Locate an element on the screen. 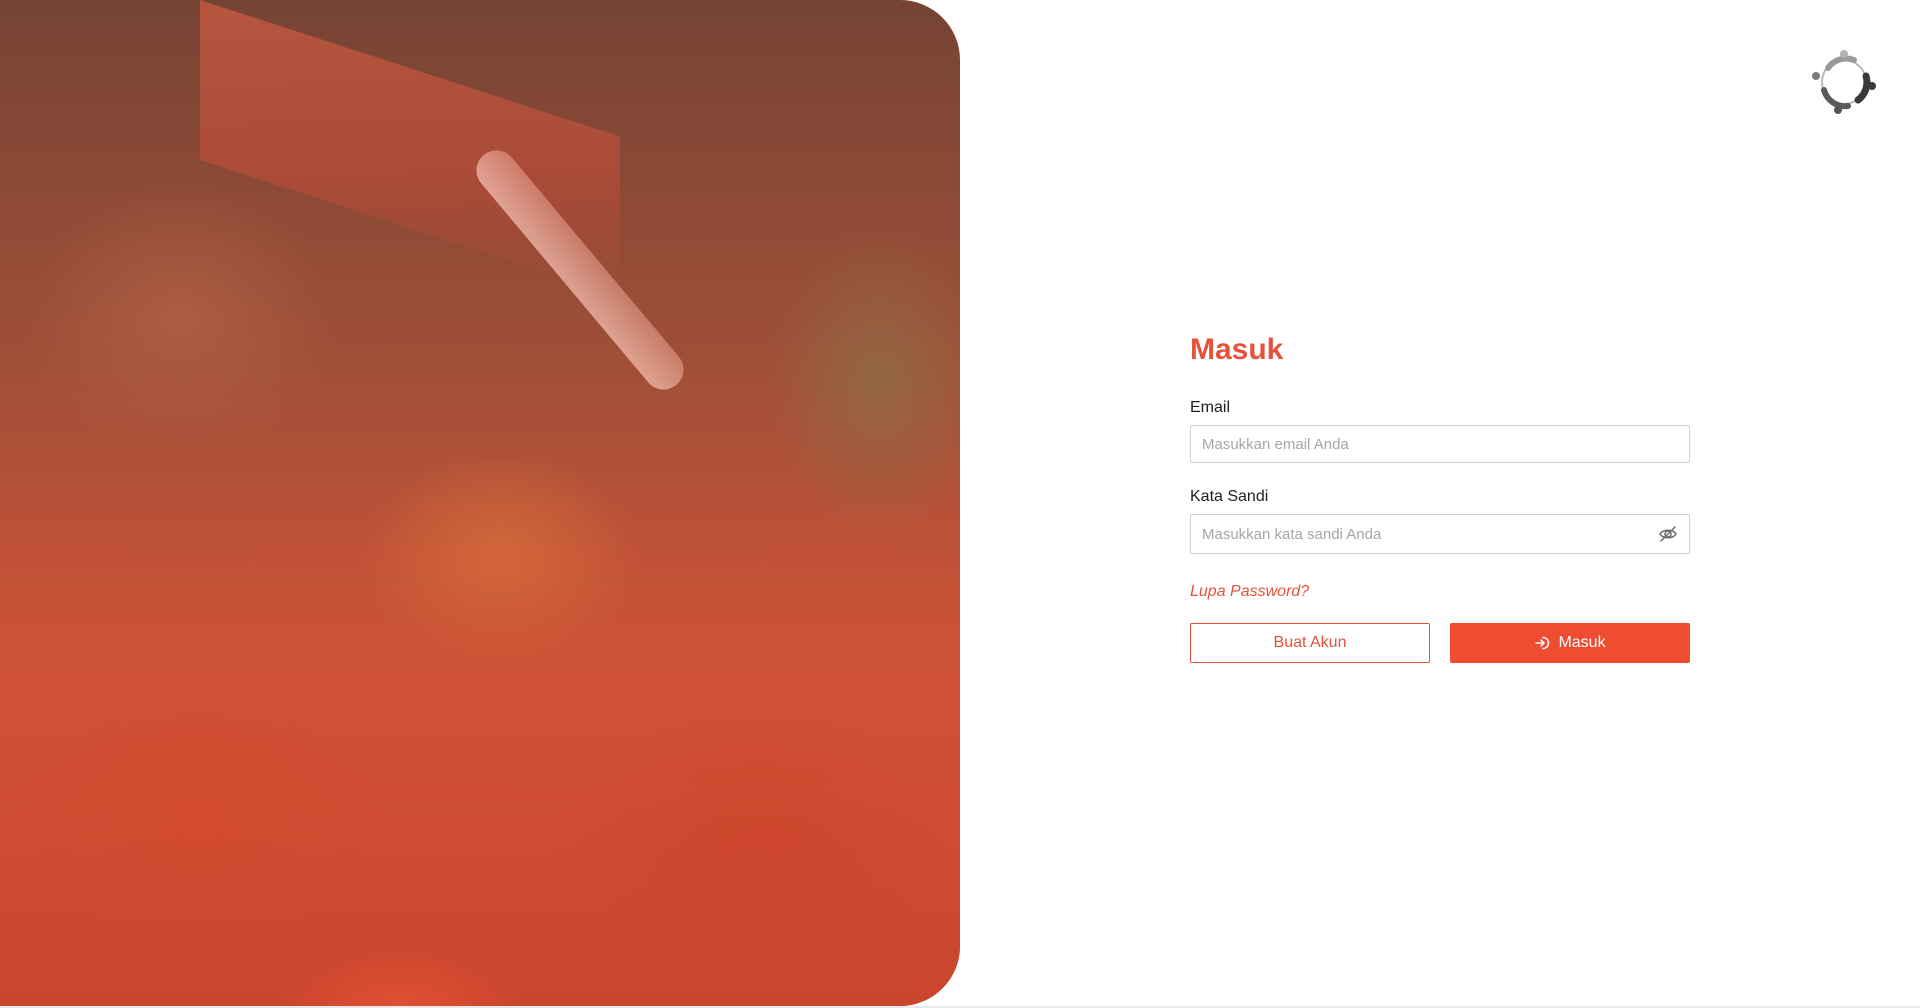 The height and width of the screenshot is (1008, 1920). login-arrow-icon is located at coordinates (1542, 643).